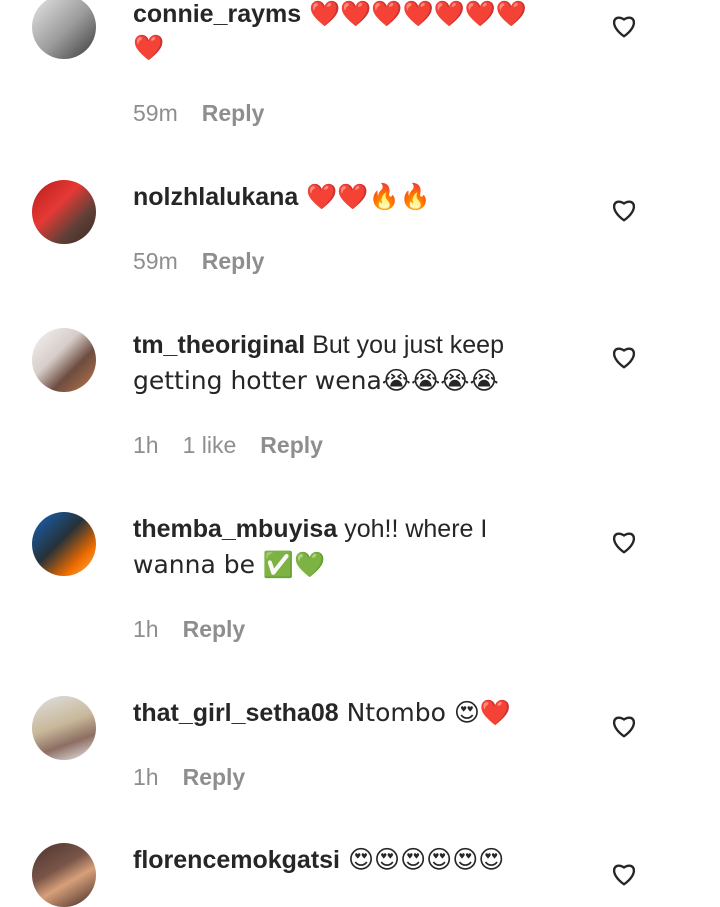  I want to click on comment-text: themba_mbuyisa yoh!! where I, so click(310, 529).